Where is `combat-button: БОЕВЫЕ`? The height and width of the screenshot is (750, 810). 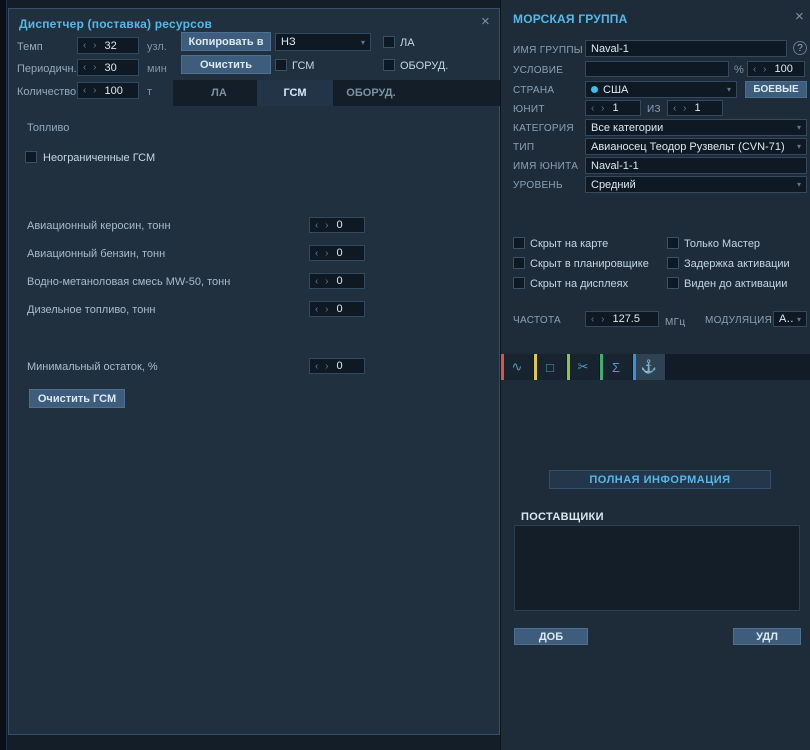 combat-button: БОЕВЫЕ is located at coordinates (776, 89).